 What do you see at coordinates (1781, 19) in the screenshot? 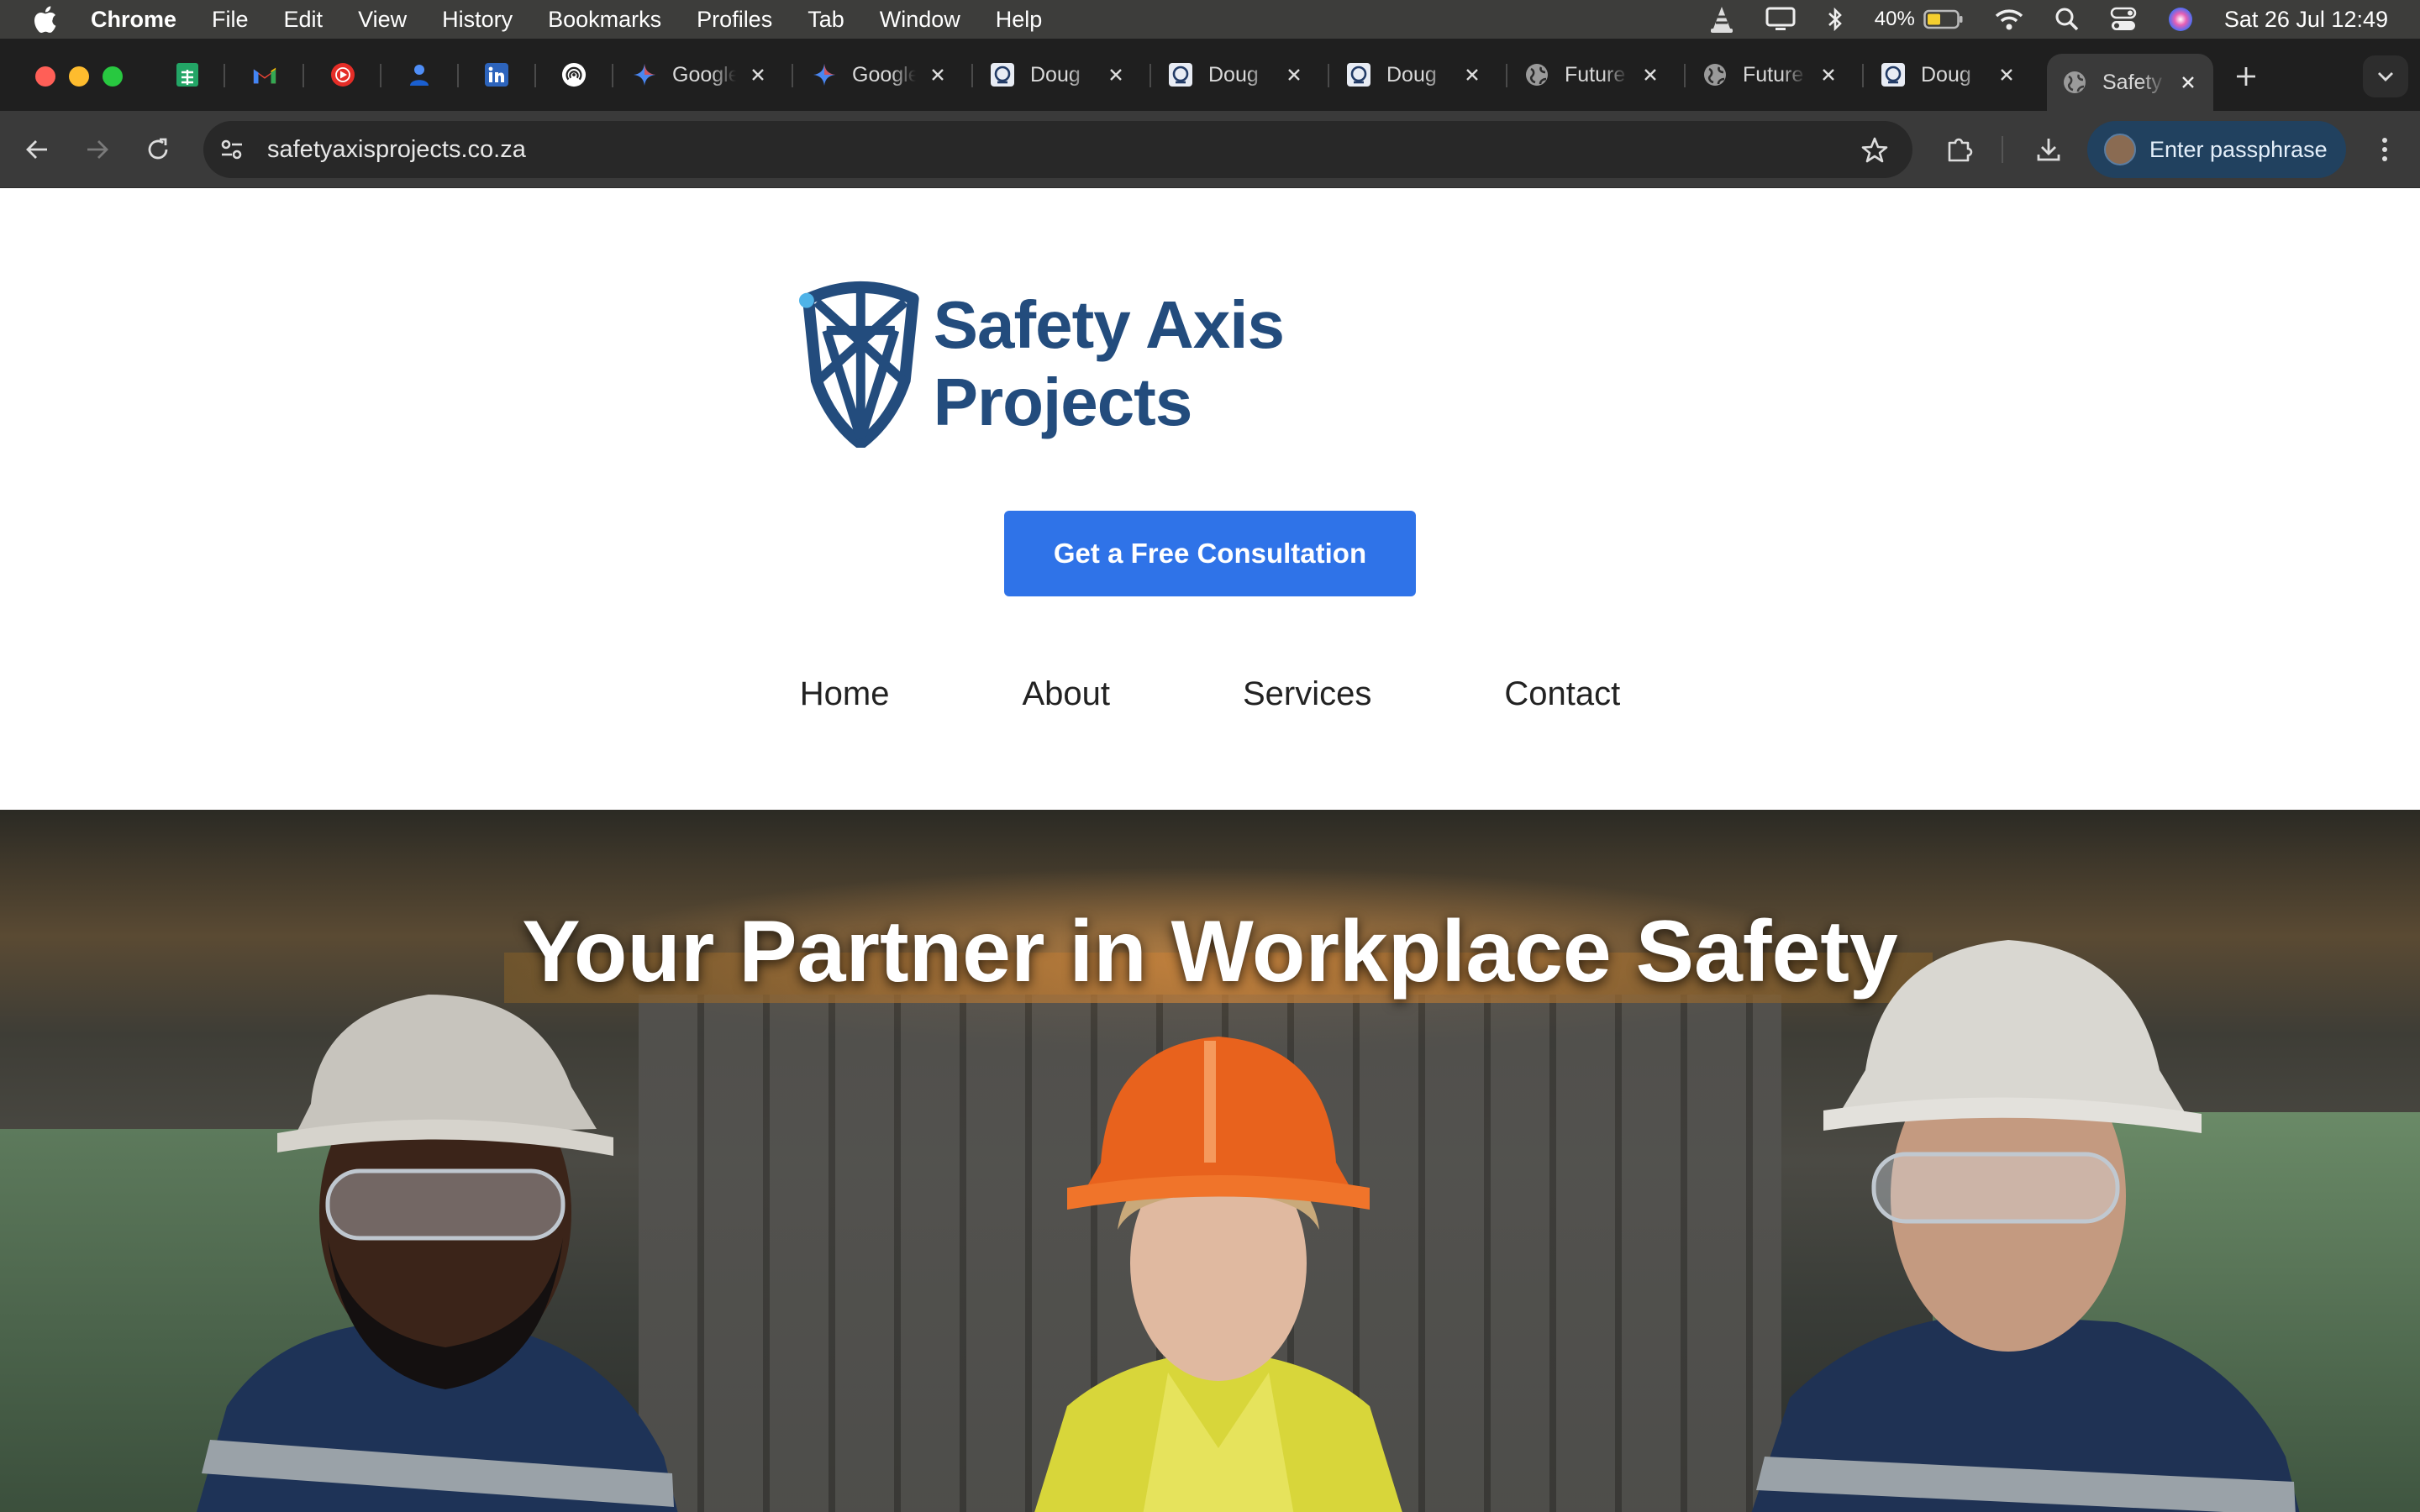
I see `display-icon` at bounding box center [1781, 19].